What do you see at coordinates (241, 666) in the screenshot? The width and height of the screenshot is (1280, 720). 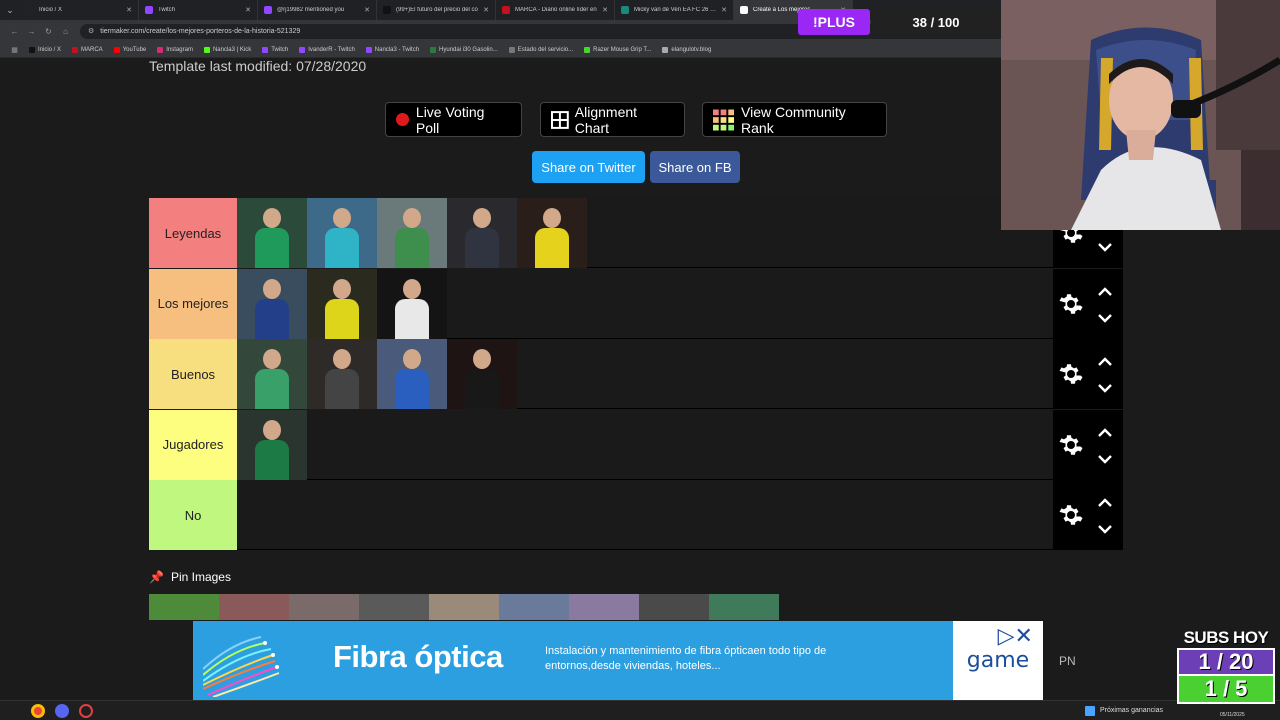 I see `fiber-optic-image` at bounding box center [241, 666].